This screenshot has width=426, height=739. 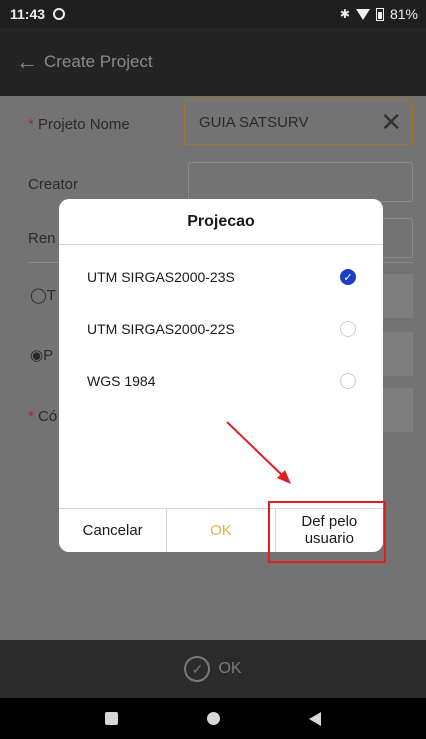 What do you see at coordinates (43, 295) in the screenshot?
I see `radio-t: ◯T` at bounding box center [43, 295].